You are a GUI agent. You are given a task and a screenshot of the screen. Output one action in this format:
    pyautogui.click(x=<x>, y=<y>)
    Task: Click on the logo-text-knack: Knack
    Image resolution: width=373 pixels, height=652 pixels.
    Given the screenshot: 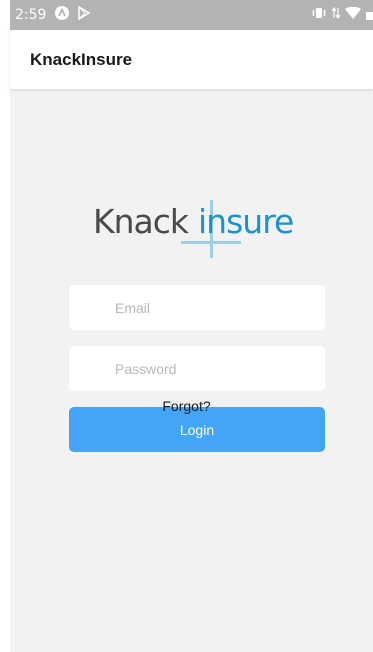 What is the action you would take?
    pyautogui.click(x=141, y=221)
    